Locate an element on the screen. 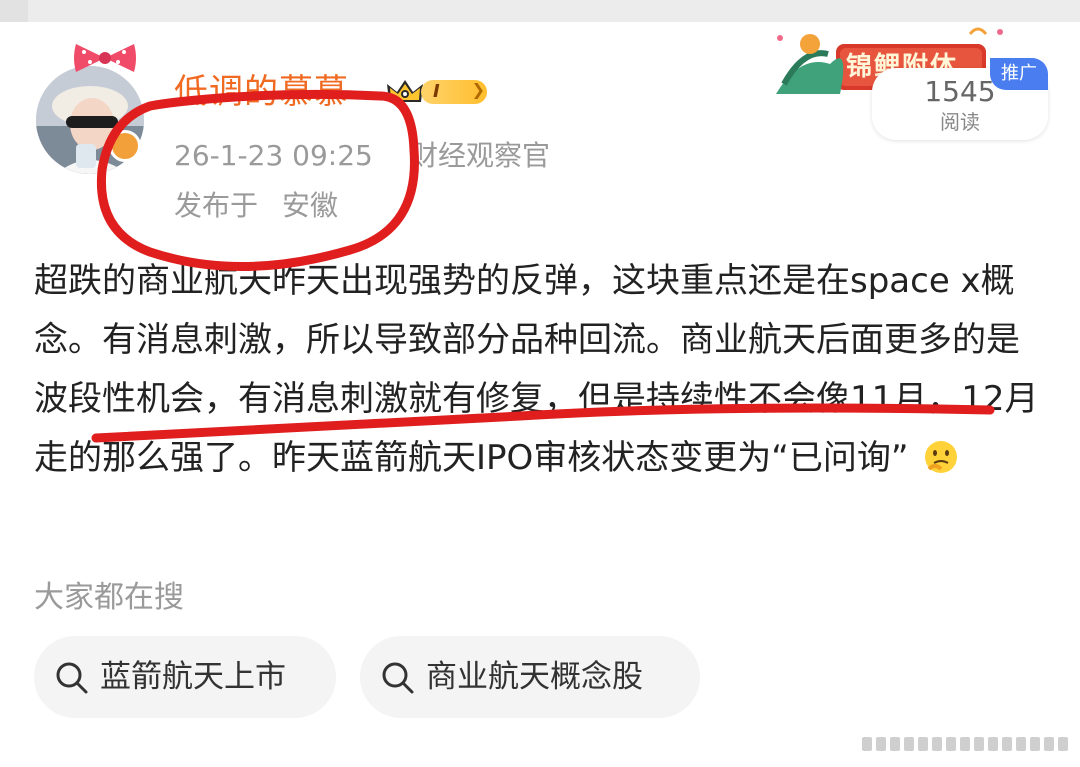 The height and width of the screenshot is (767, 1080). search-chip-1: 蓝箭航天上市 is located at coordinates (185, 677).